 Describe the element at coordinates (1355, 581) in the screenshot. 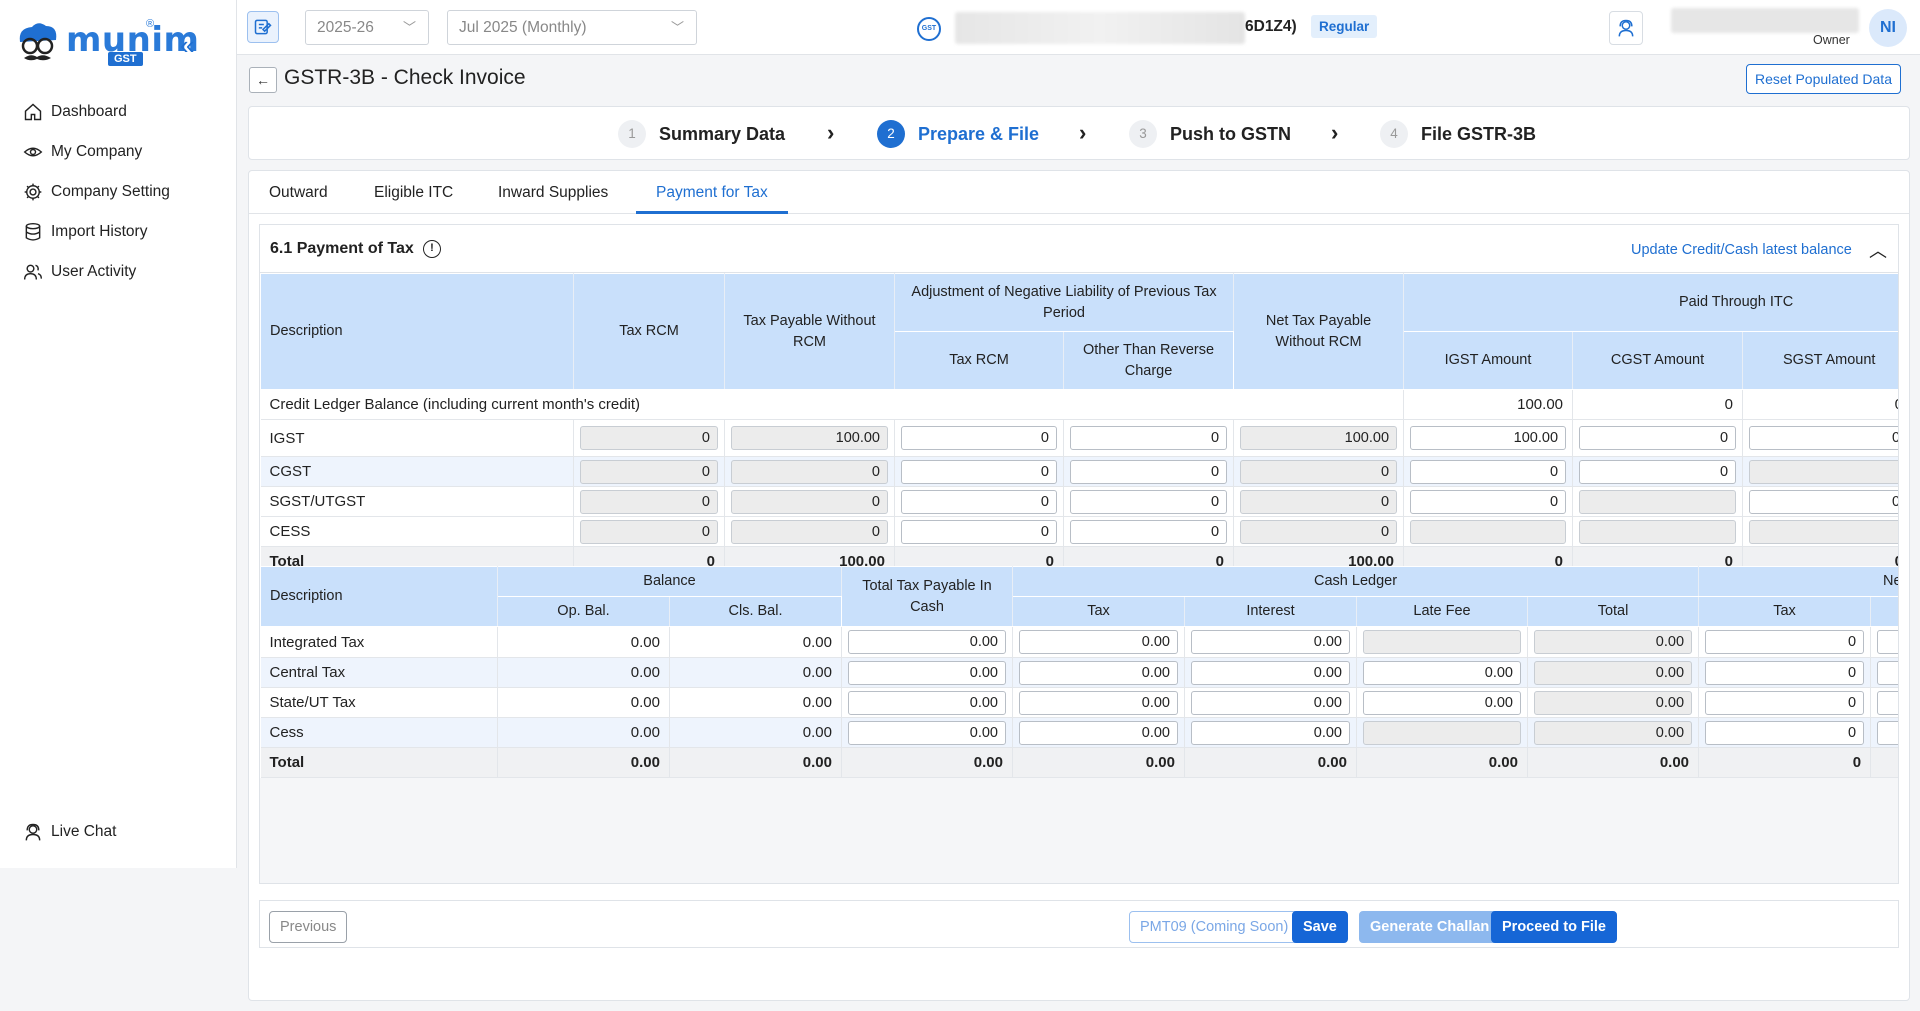

I see `col-header-cash-ledger: Cash Ledger` at that location.